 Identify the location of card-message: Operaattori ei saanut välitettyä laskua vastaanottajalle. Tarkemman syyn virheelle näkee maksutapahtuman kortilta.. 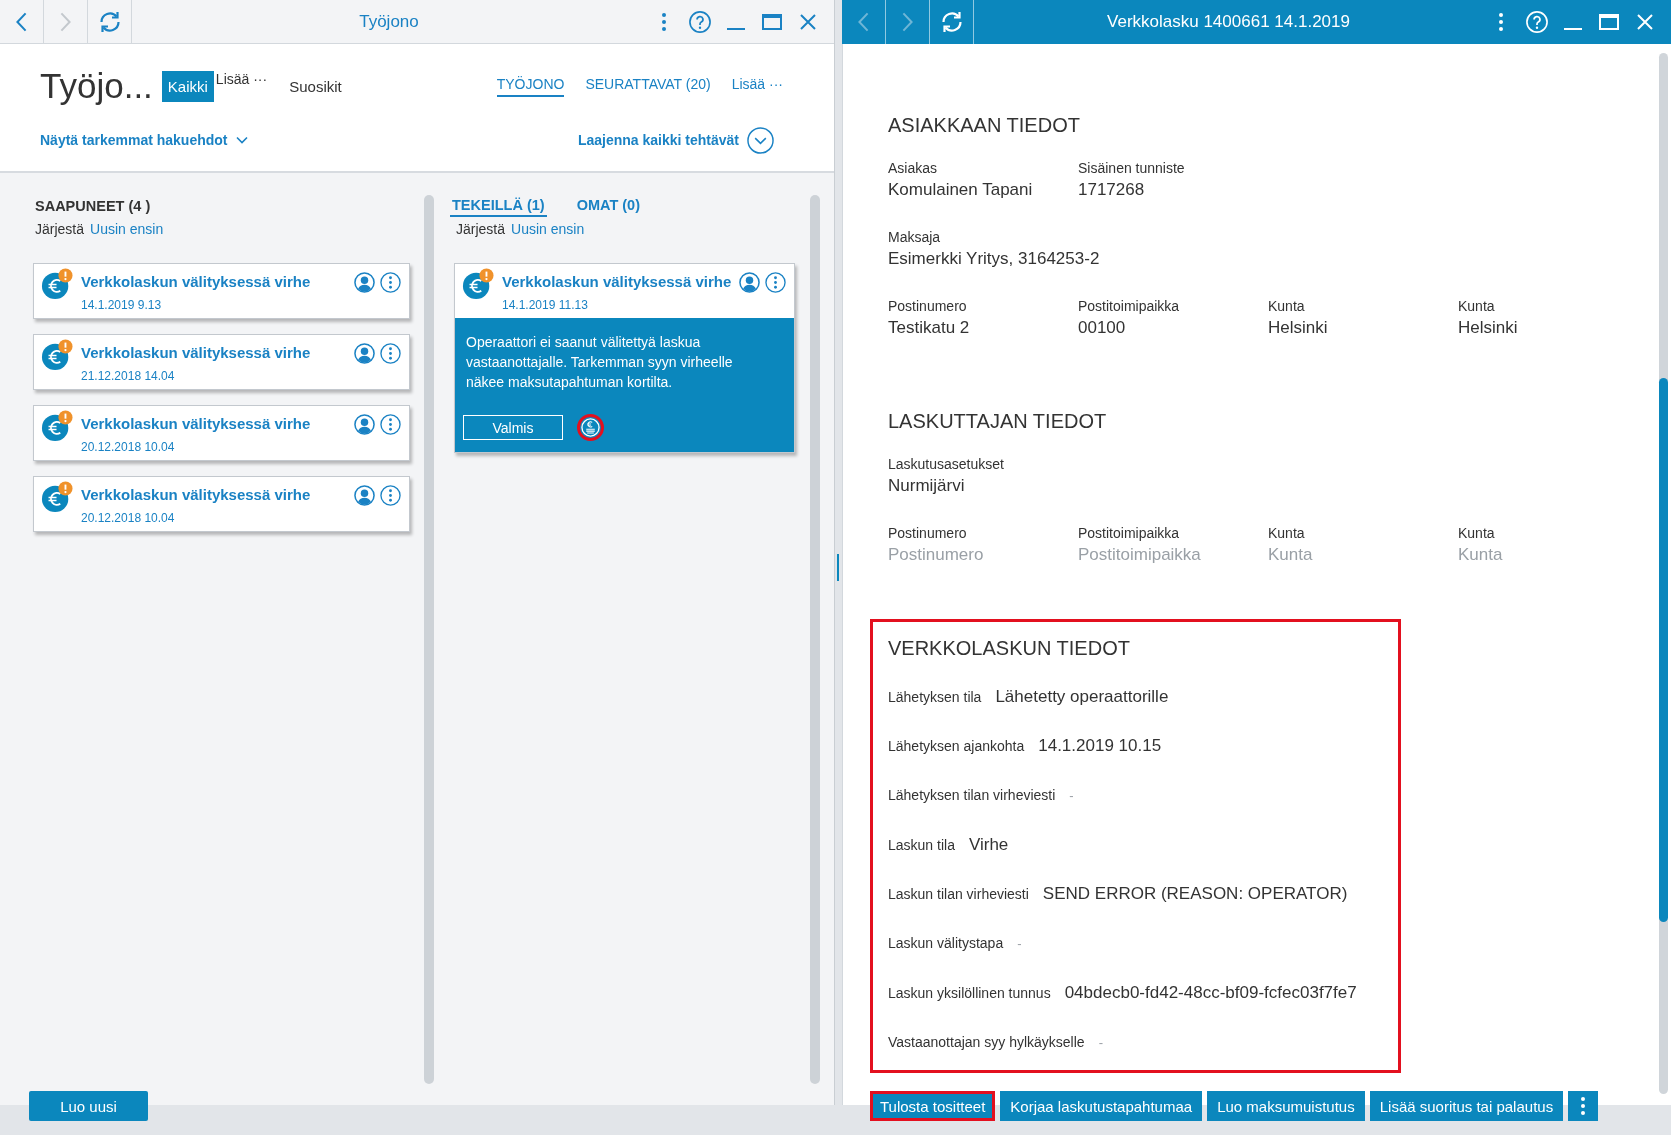
(600, 362).